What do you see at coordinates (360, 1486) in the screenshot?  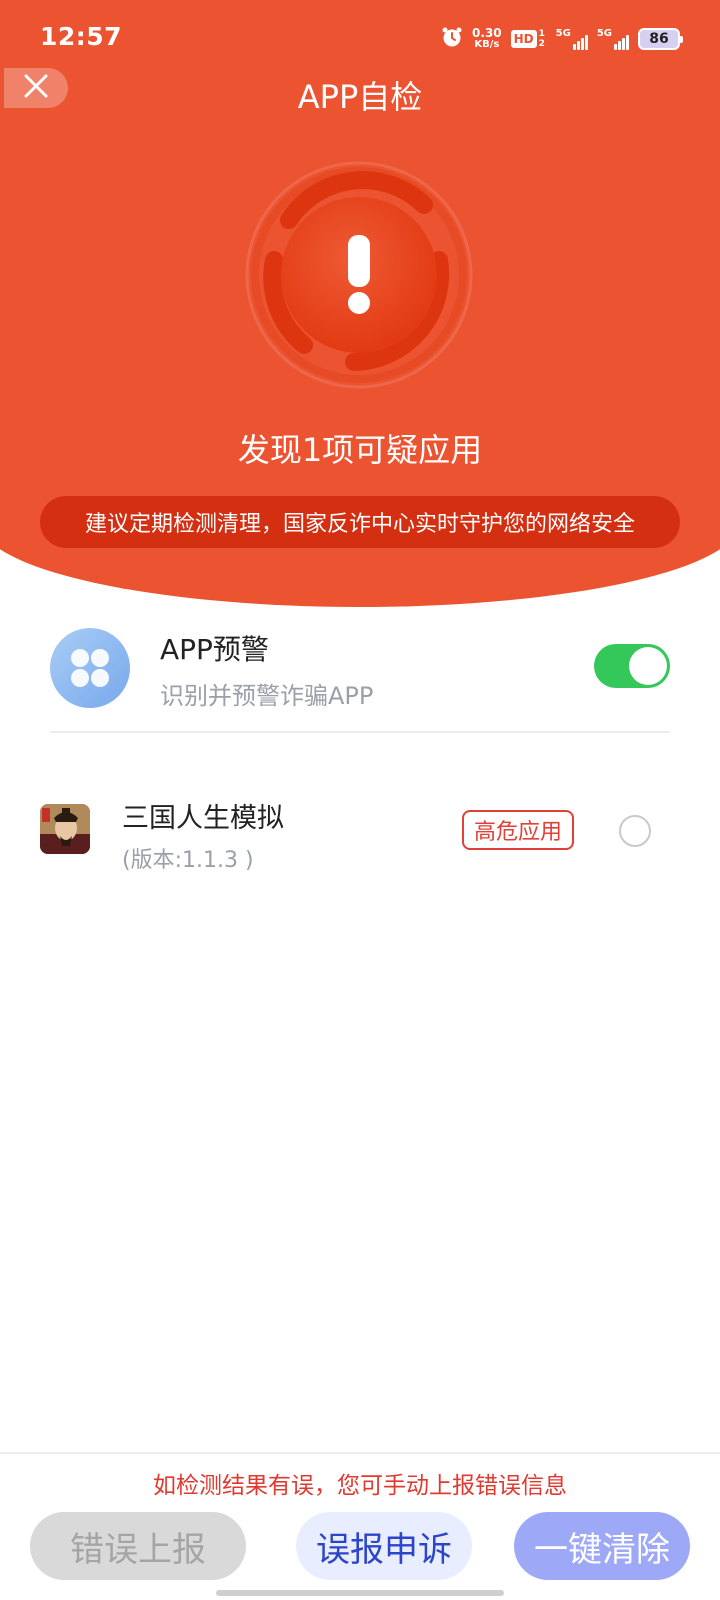 I see `footer-note: 如检测结果有误，您可手动上报错误信息` at bounding box center [360, 1486].